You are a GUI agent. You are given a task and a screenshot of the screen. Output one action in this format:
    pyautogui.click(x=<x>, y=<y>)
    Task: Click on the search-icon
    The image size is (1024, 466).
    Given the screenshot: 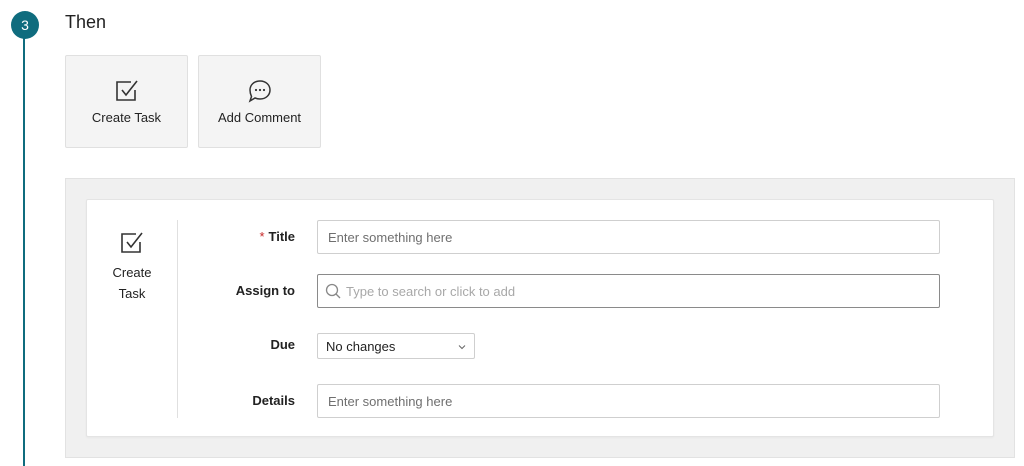 What is the action you would take?
    pyautogui.click(x=333, y=291)
    